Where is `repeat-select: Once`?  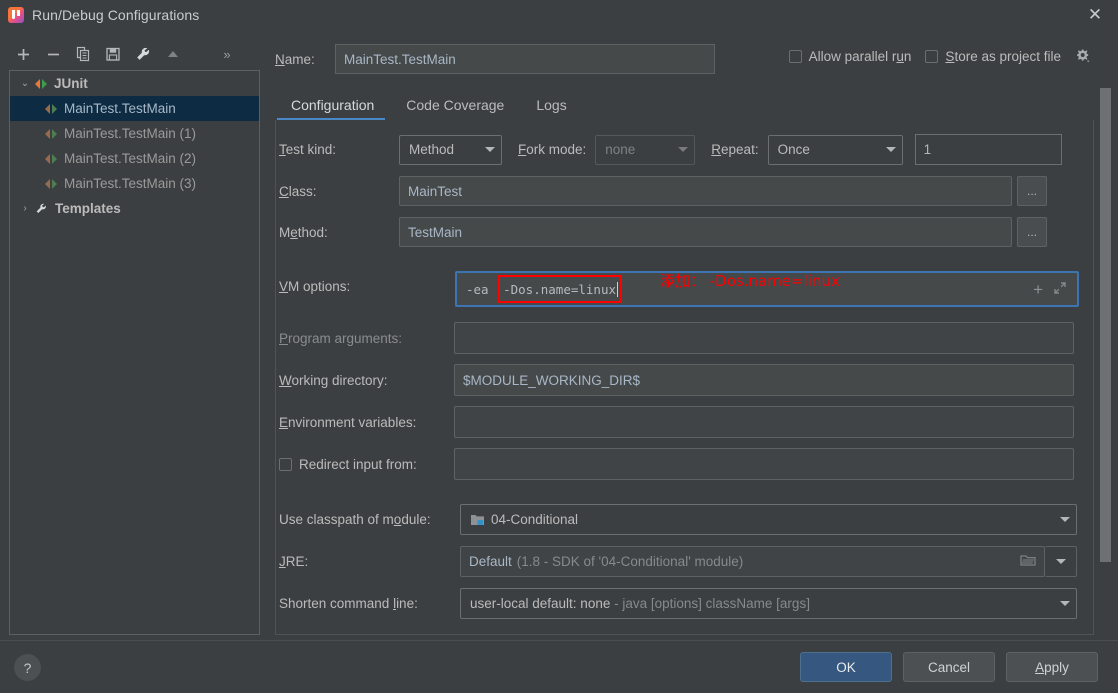 repeat-select: Once is located at coordinates (835, 149).